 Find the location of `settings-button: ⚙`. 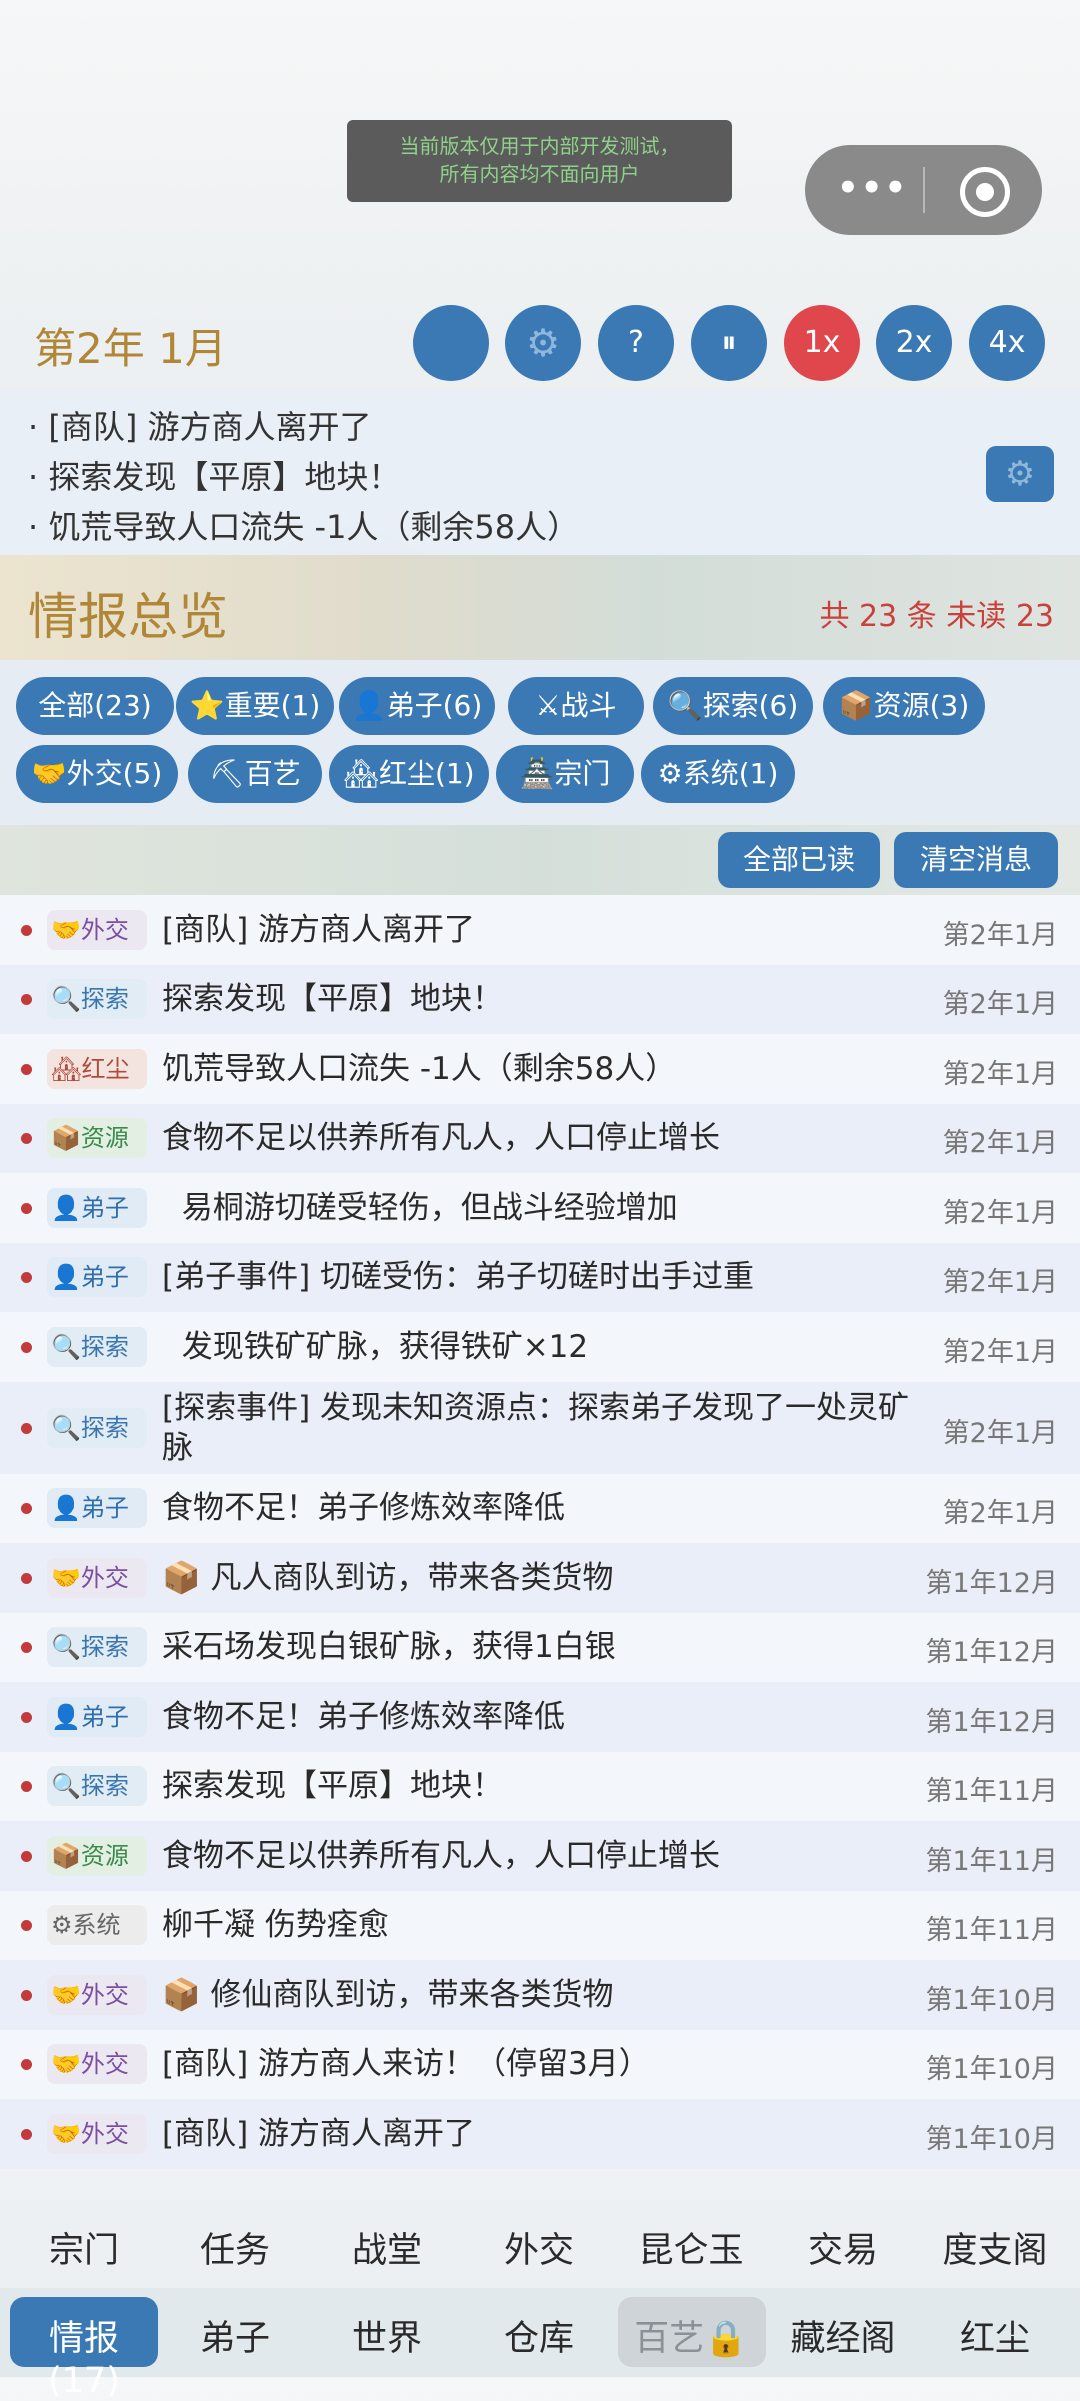

settings-button: ⚙ is located at coordinates (543, 343).